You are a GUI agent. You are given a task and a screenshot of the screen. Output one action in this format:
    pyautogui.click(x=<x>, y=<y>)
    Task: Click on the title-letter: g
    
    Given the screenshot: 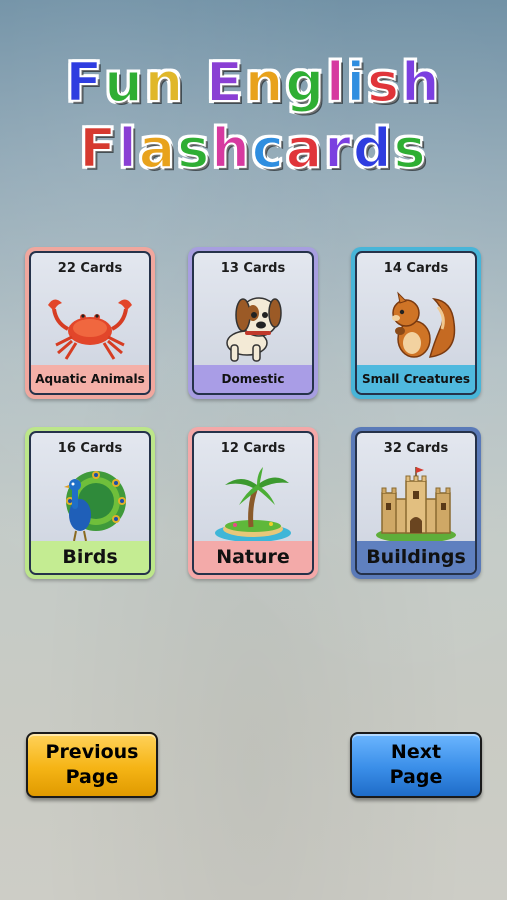 What is the action you would take?
    pyautogui.click(x=305, y=82)
    